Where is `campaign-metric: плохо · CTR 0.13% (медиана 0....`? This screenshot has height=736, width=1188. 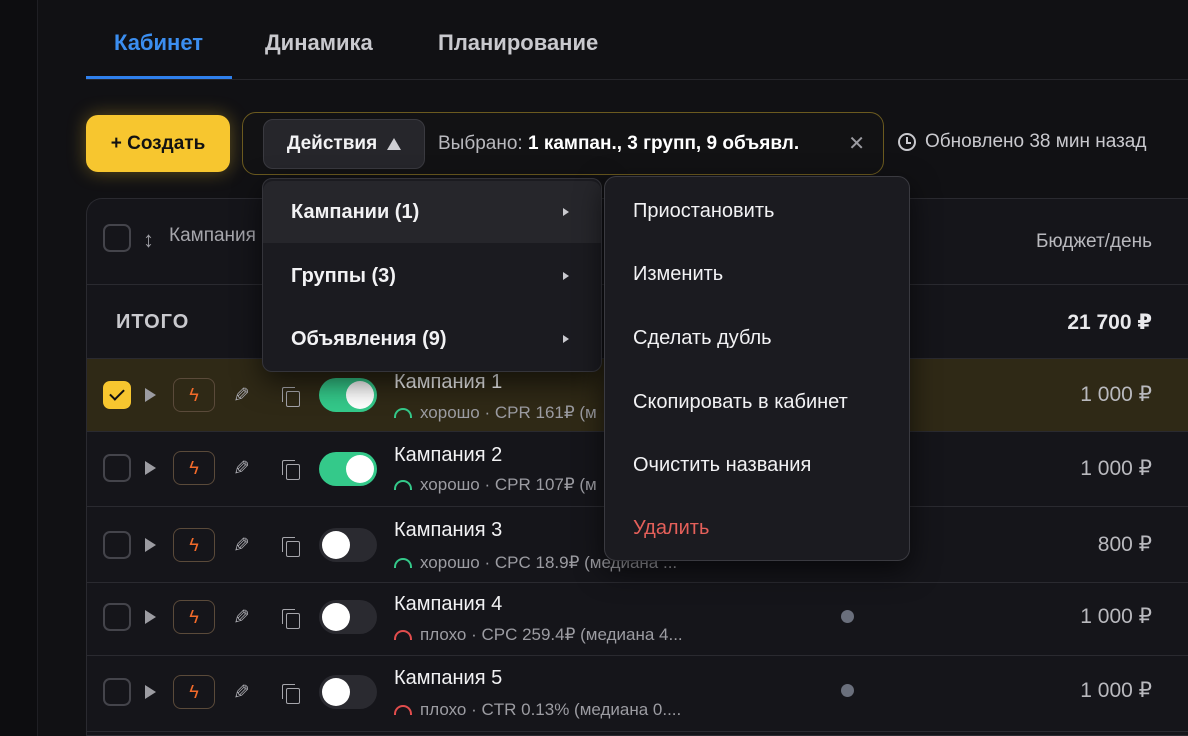 campaign-metric: плохо · CTR 0.13% (медиана 0.... is located at coordinates (537, 710).